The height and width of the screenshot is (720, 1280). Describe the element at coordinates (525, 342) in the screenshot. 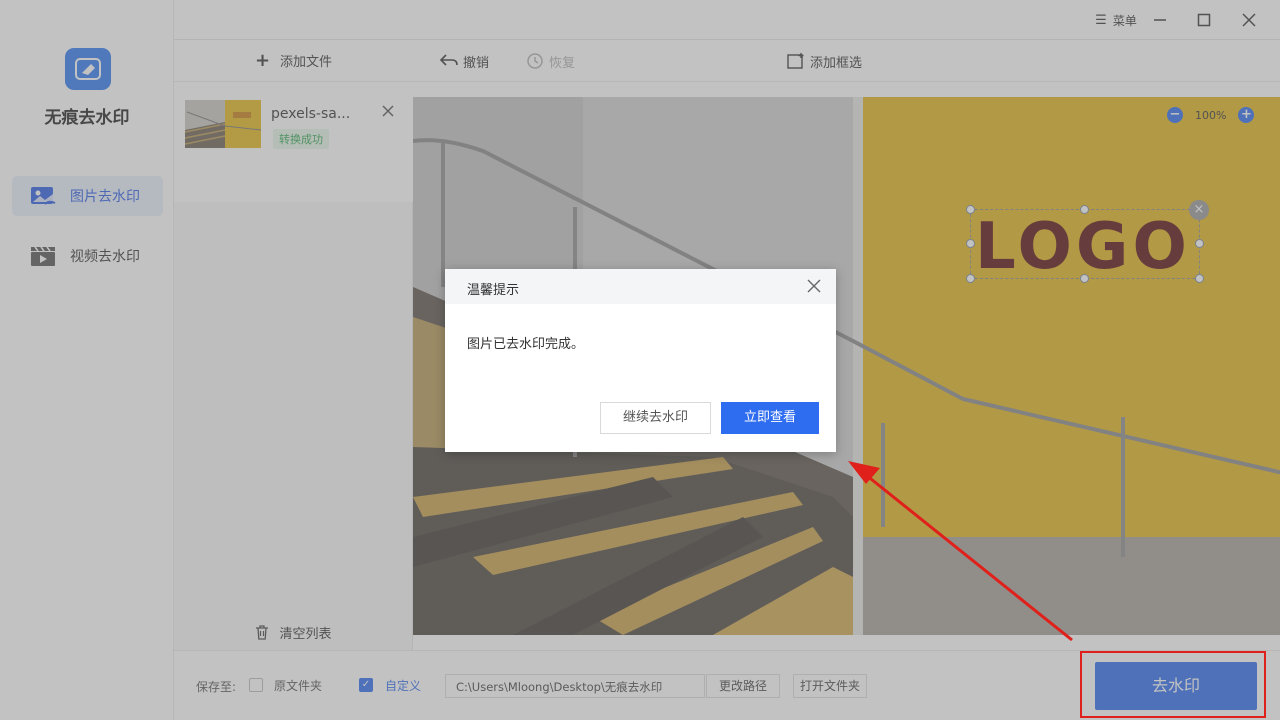

I see `dialog-message: 图片已去水印完成。` at that location.